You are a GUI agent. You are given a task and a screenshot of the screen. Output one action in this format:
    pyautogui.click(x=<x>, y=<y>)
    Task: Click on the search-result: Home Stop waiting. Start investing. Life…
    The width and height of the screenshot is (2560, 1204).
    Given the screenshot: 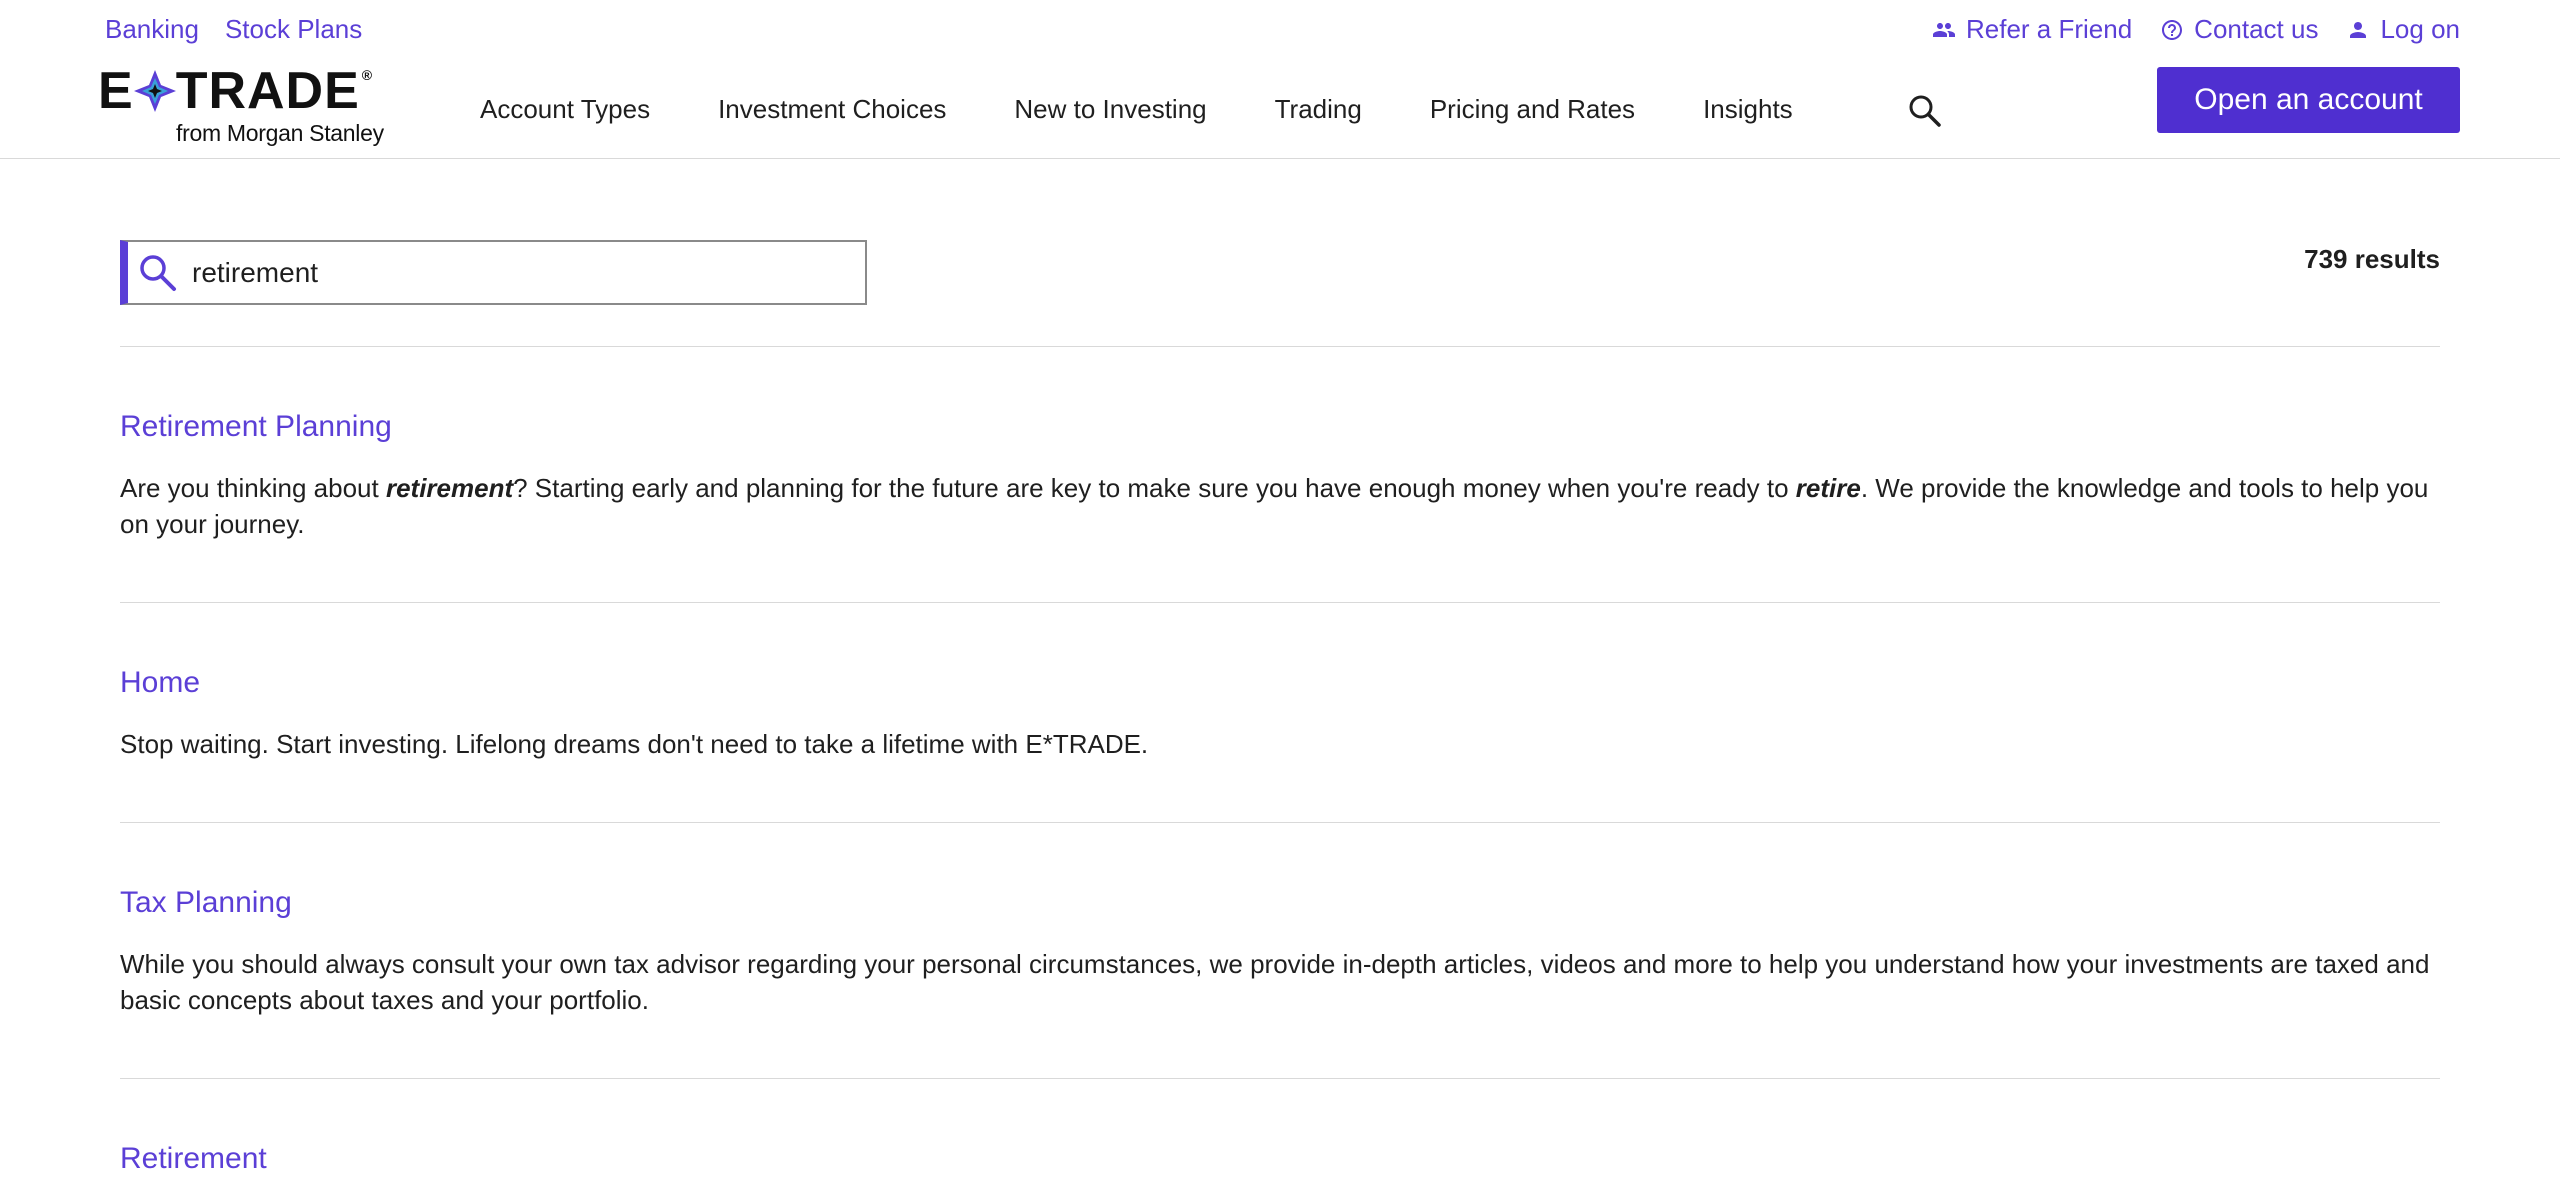 What is the action you would take?
    pyautogui.click(x=1280, y=714)
    